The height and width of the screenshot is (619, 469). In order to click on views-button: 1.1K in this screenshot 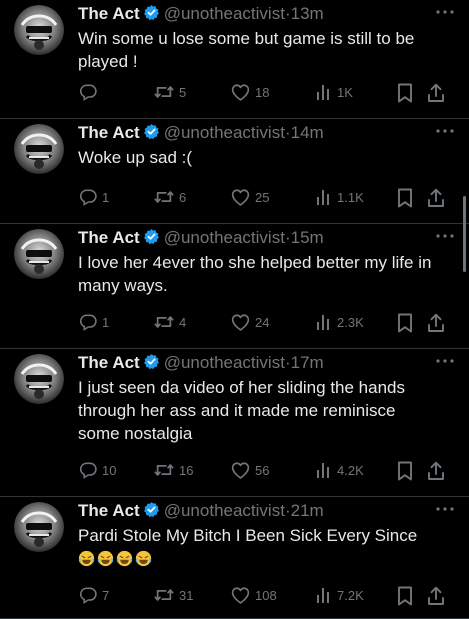, I will do `click(339, 198)`.